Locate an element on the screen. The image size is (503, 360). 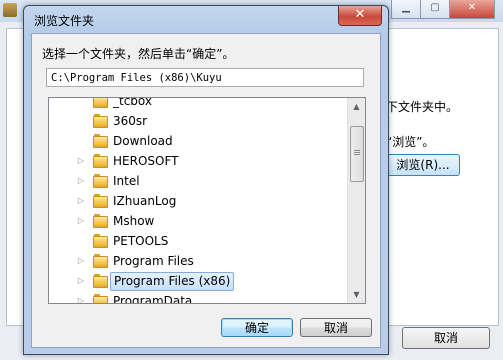
window-controls: ▁ ▢ ✕ is located at coordinates (443, 9).